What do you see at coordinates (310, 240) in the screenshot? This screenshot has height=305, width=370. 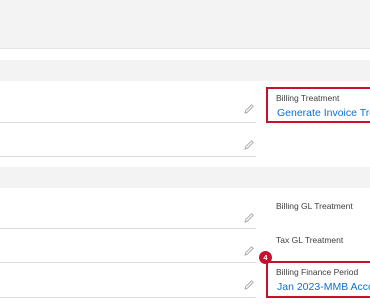 I see `tax-gl-treatment-label: Tax GL Treatment` at bounding box center [310, 240].